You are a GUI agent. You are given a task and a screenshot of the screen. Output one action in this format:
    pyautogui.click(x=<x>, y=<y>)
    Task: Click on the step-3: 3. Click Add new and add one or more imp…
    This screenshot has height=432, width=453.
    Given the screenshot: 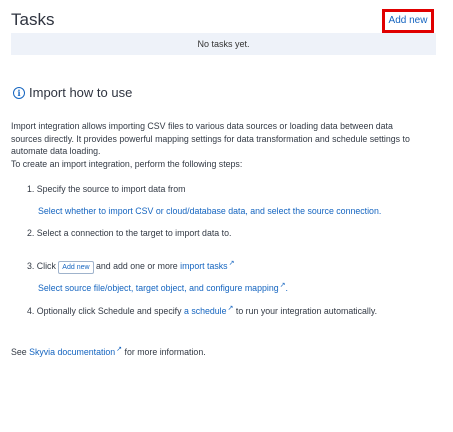 What is the action you would take?
    pyautogui.click(x=130, y=266)
    